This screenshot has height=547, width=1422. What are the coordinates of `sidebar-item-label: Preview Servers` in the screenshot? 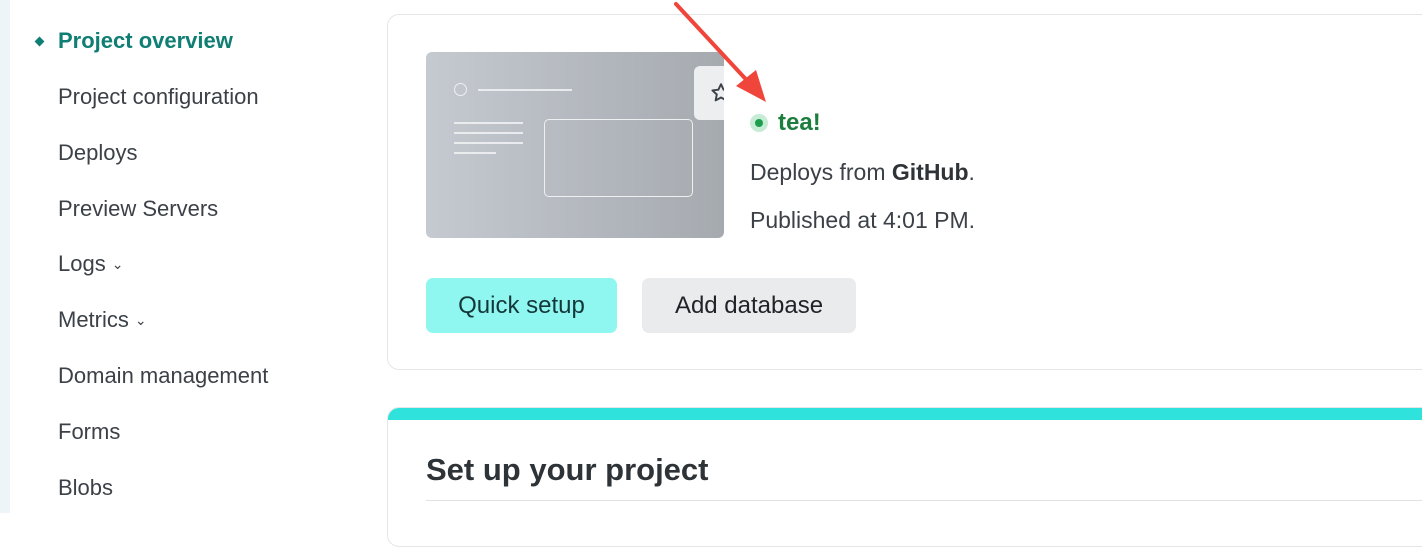 It's located at (138, 208).